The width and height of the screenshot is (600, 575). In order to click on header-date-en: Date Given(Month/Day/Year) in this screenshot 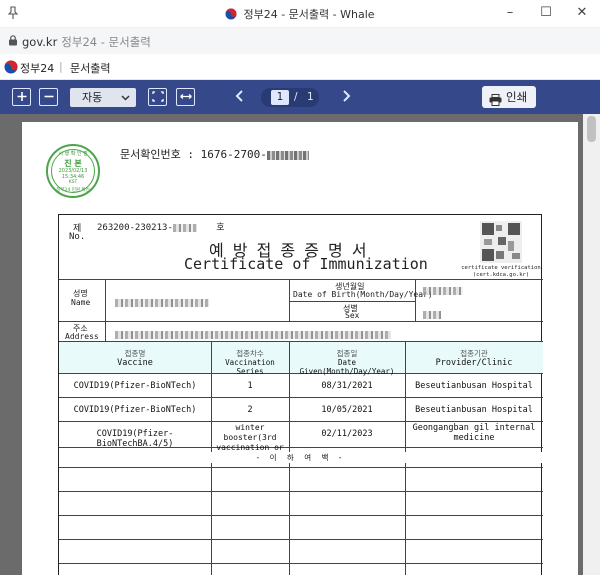, I will do `click(347, 367)`.